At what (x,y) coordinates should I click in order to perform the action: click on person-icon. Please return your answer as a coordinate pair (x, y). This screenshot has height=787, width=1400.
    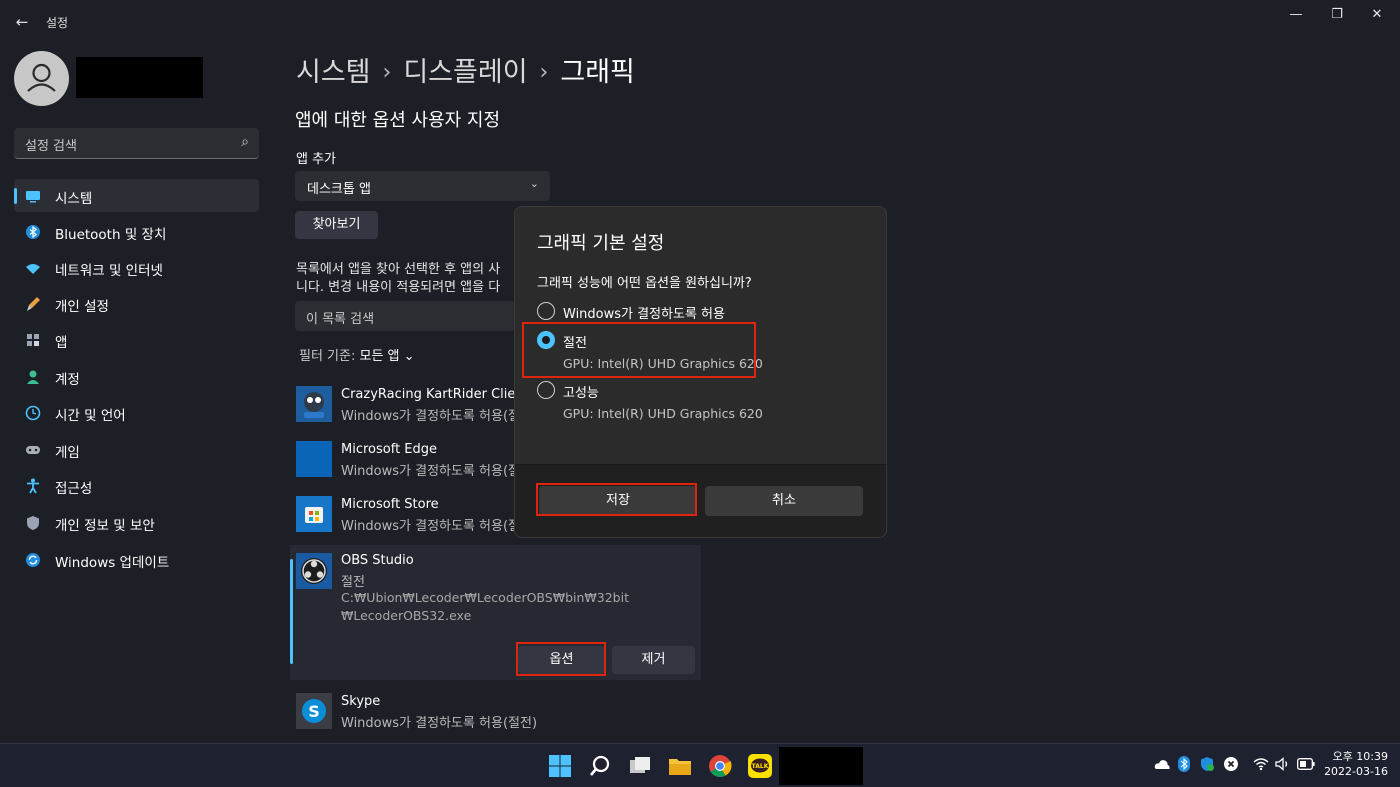
    Looking at the image, I should click on (33, 377).